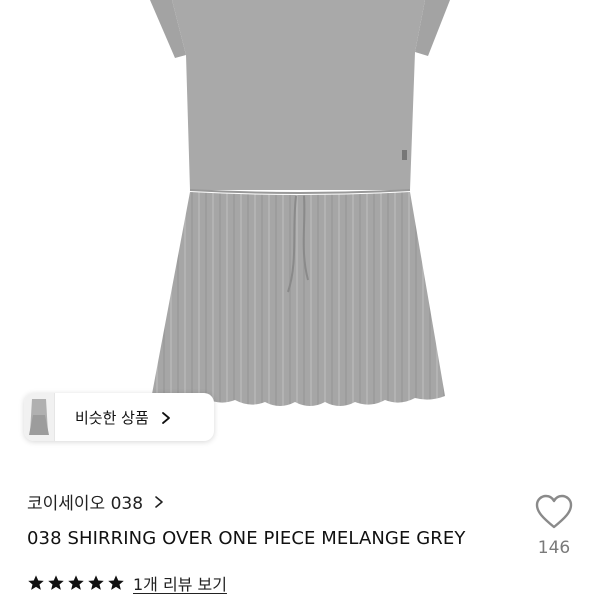 The image size is (600, 600). What do you see at coordinates (246, 538) in the screenshot?
I see `product-title: 038 SHIRRING OVER ONE PIECE MELANGE GREY` at bounding box center [246, 538].